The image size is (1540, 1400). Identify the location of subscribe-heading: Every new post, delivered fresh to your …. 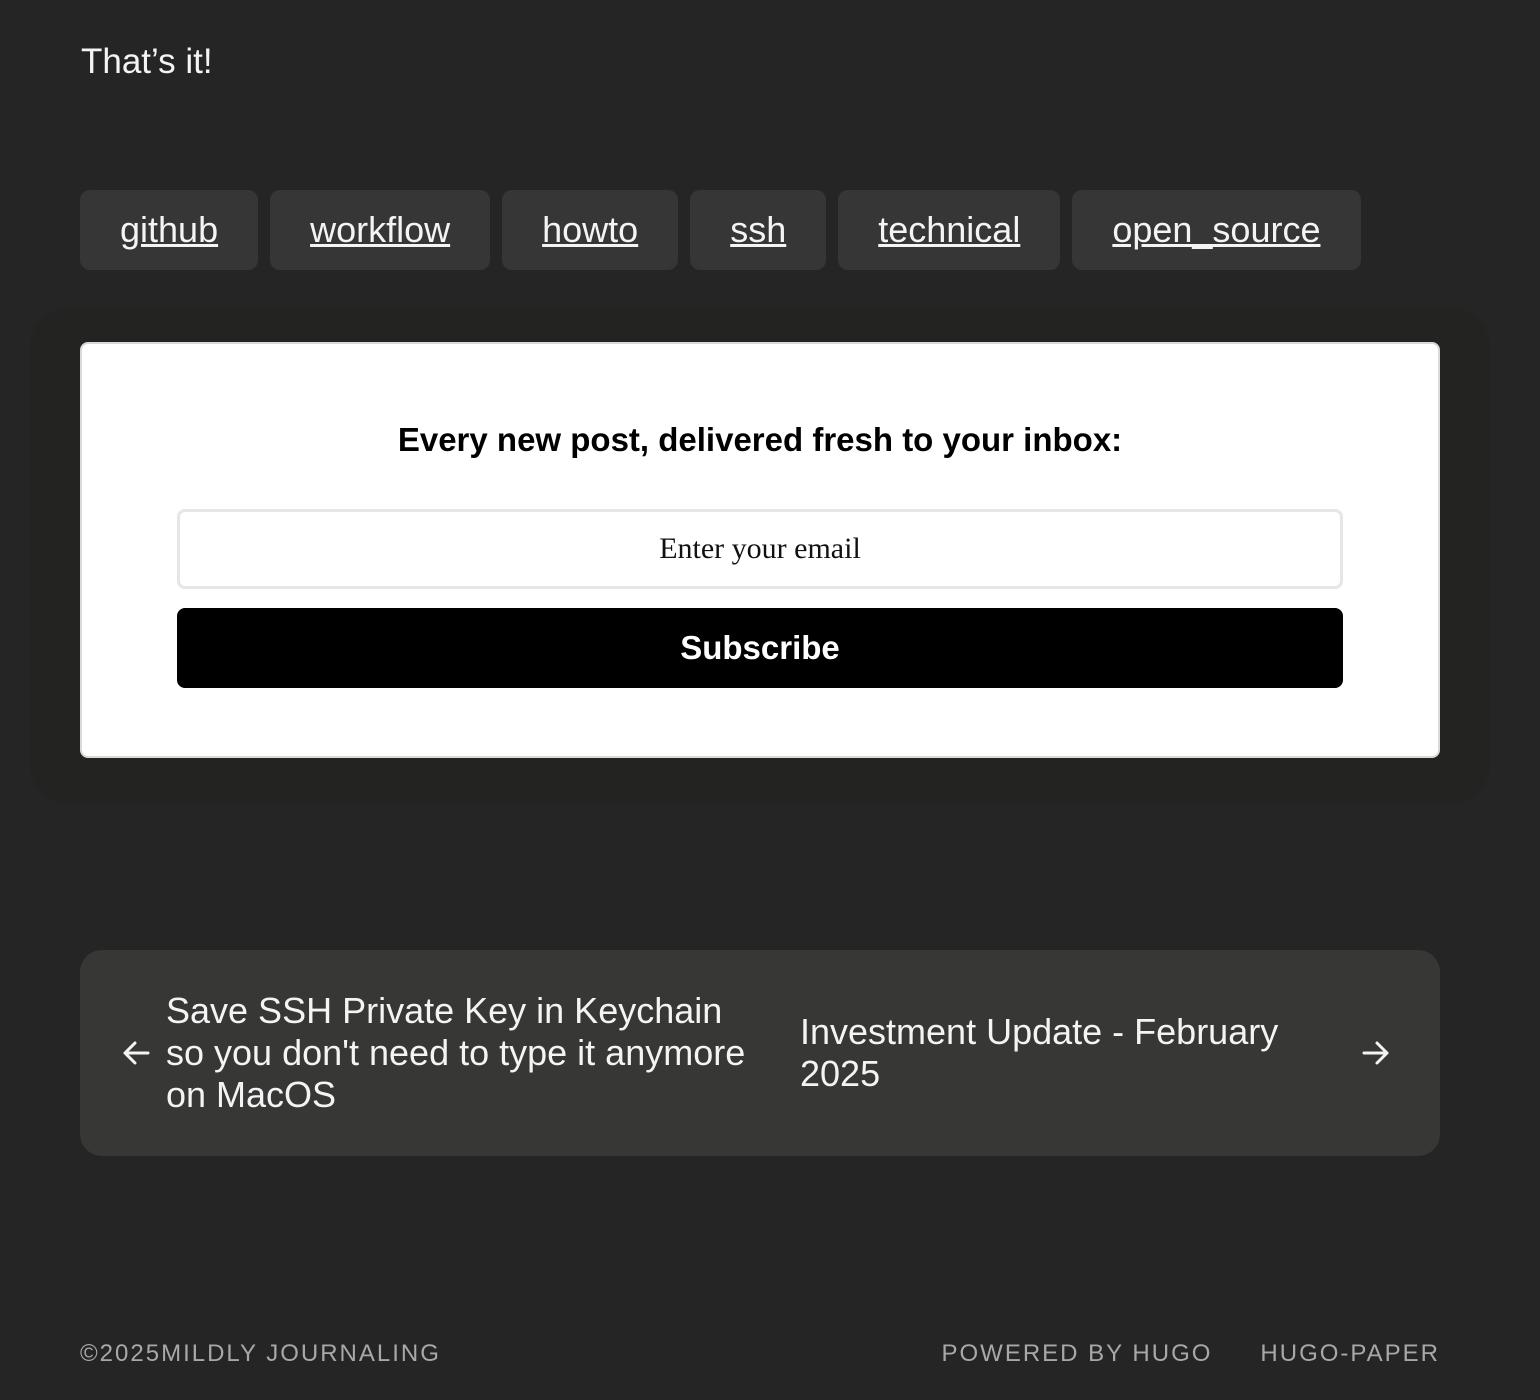
(760, 439).